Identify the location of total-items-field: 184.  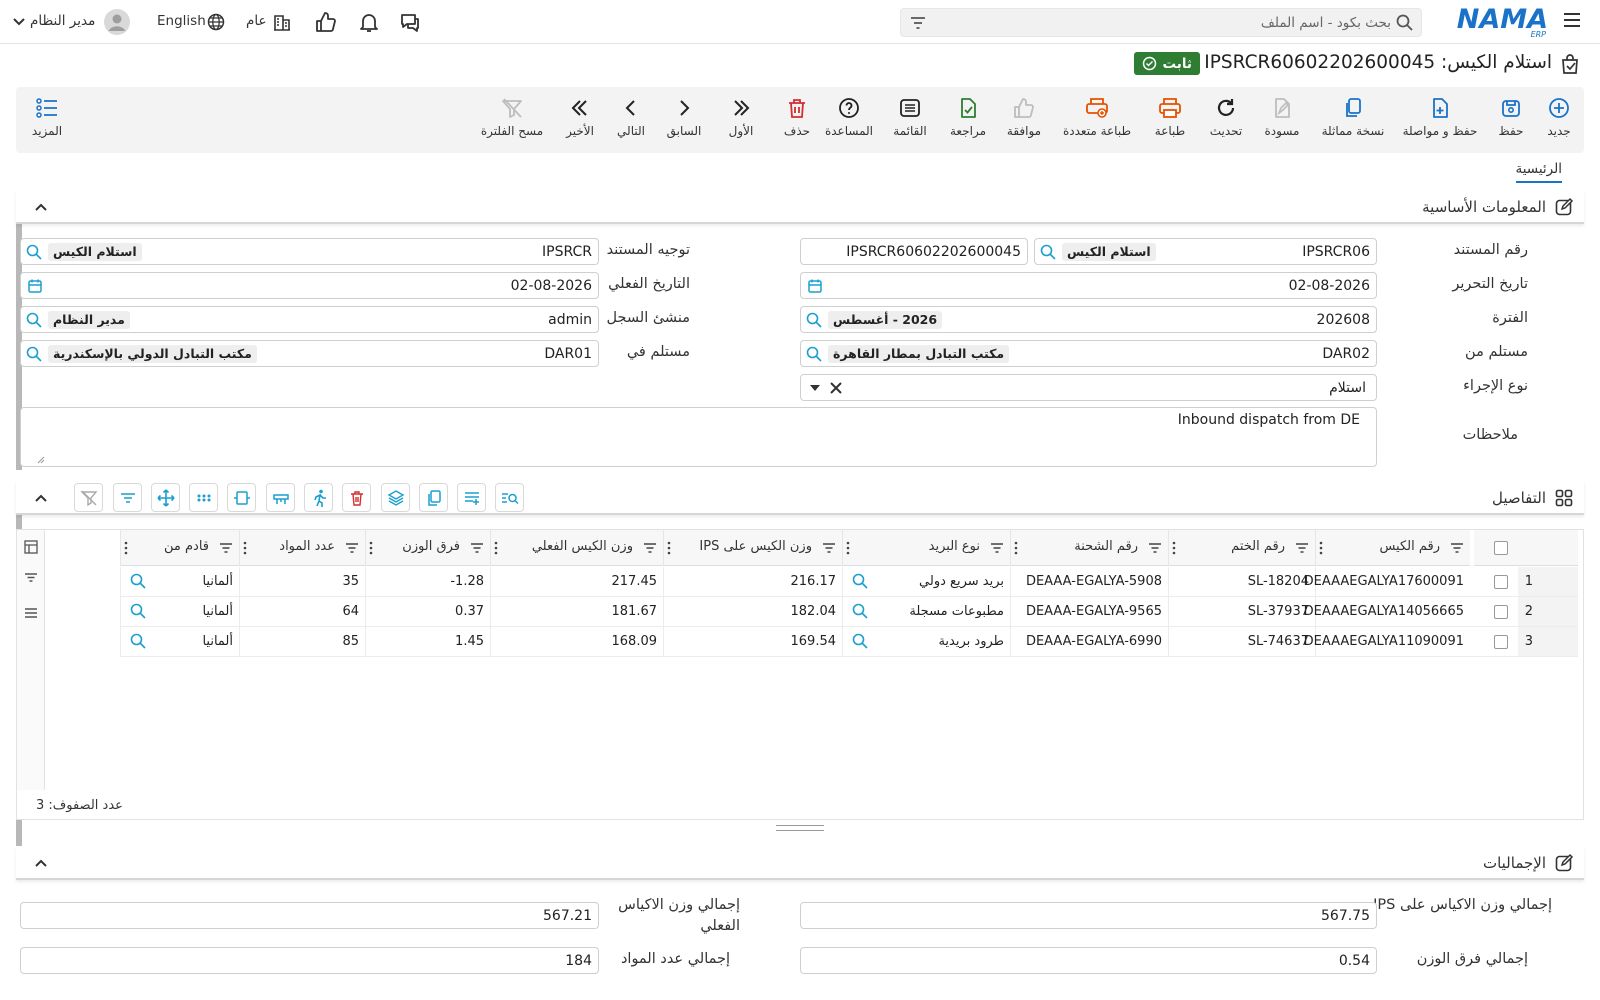
(309, 960).